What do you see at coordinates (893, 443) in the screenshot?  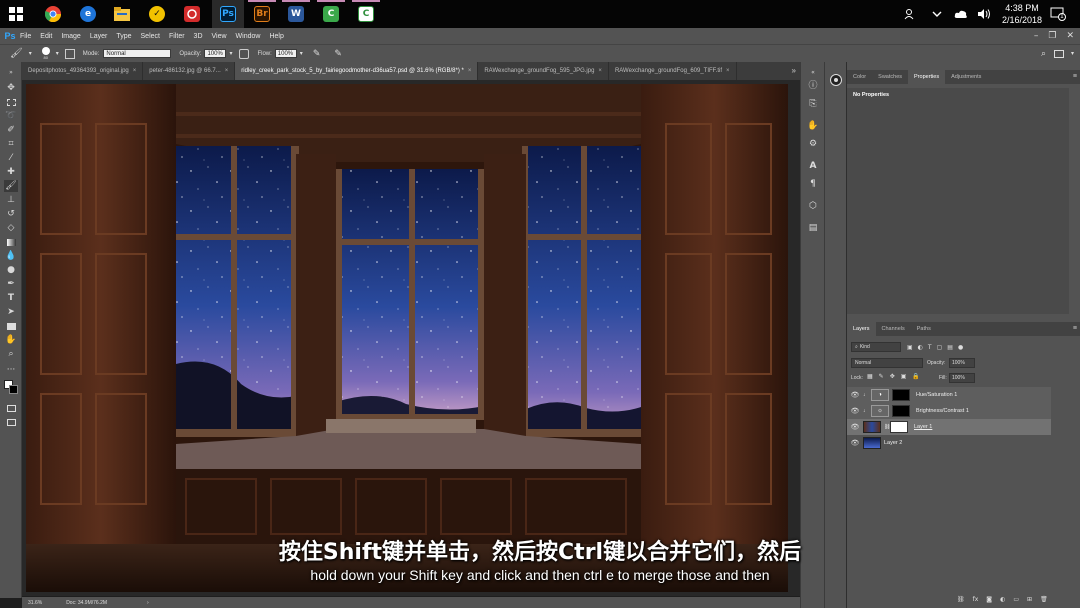 I see `layer-name: Layer 2` at bounding box center [893, 443].